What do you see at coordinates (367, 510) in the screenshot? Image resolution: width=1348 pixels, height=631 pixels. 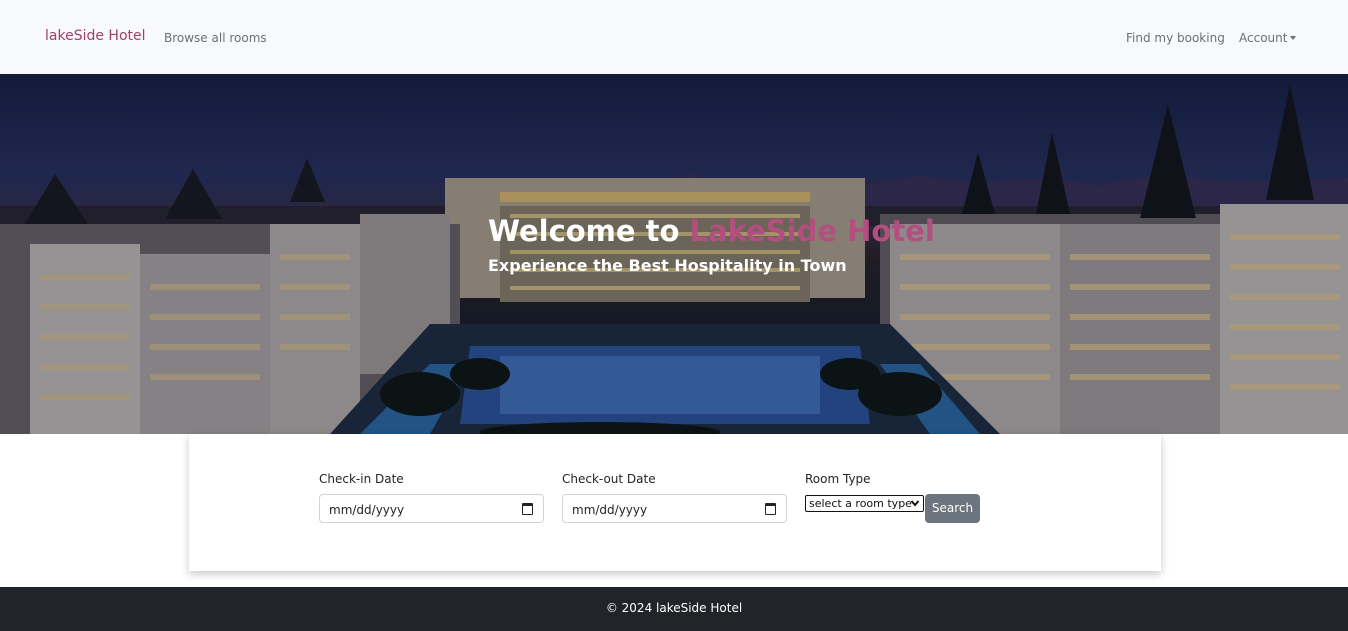 I see `checkin-date-value: mm/dd/yyyy` at bounding box center [367, 510].